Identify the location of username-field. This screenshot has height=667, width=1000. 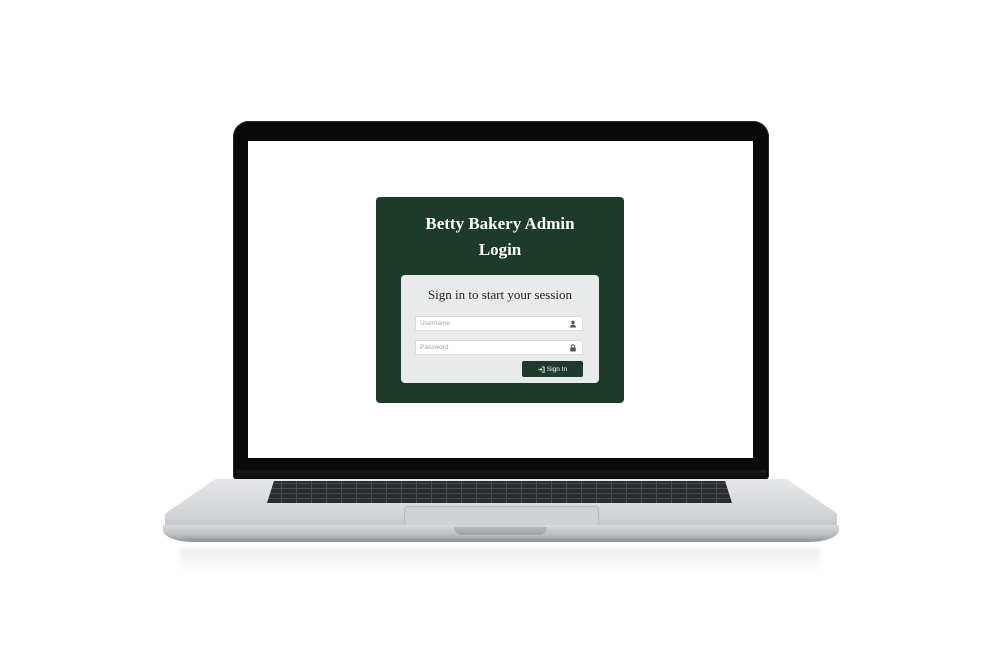
(499, 323).